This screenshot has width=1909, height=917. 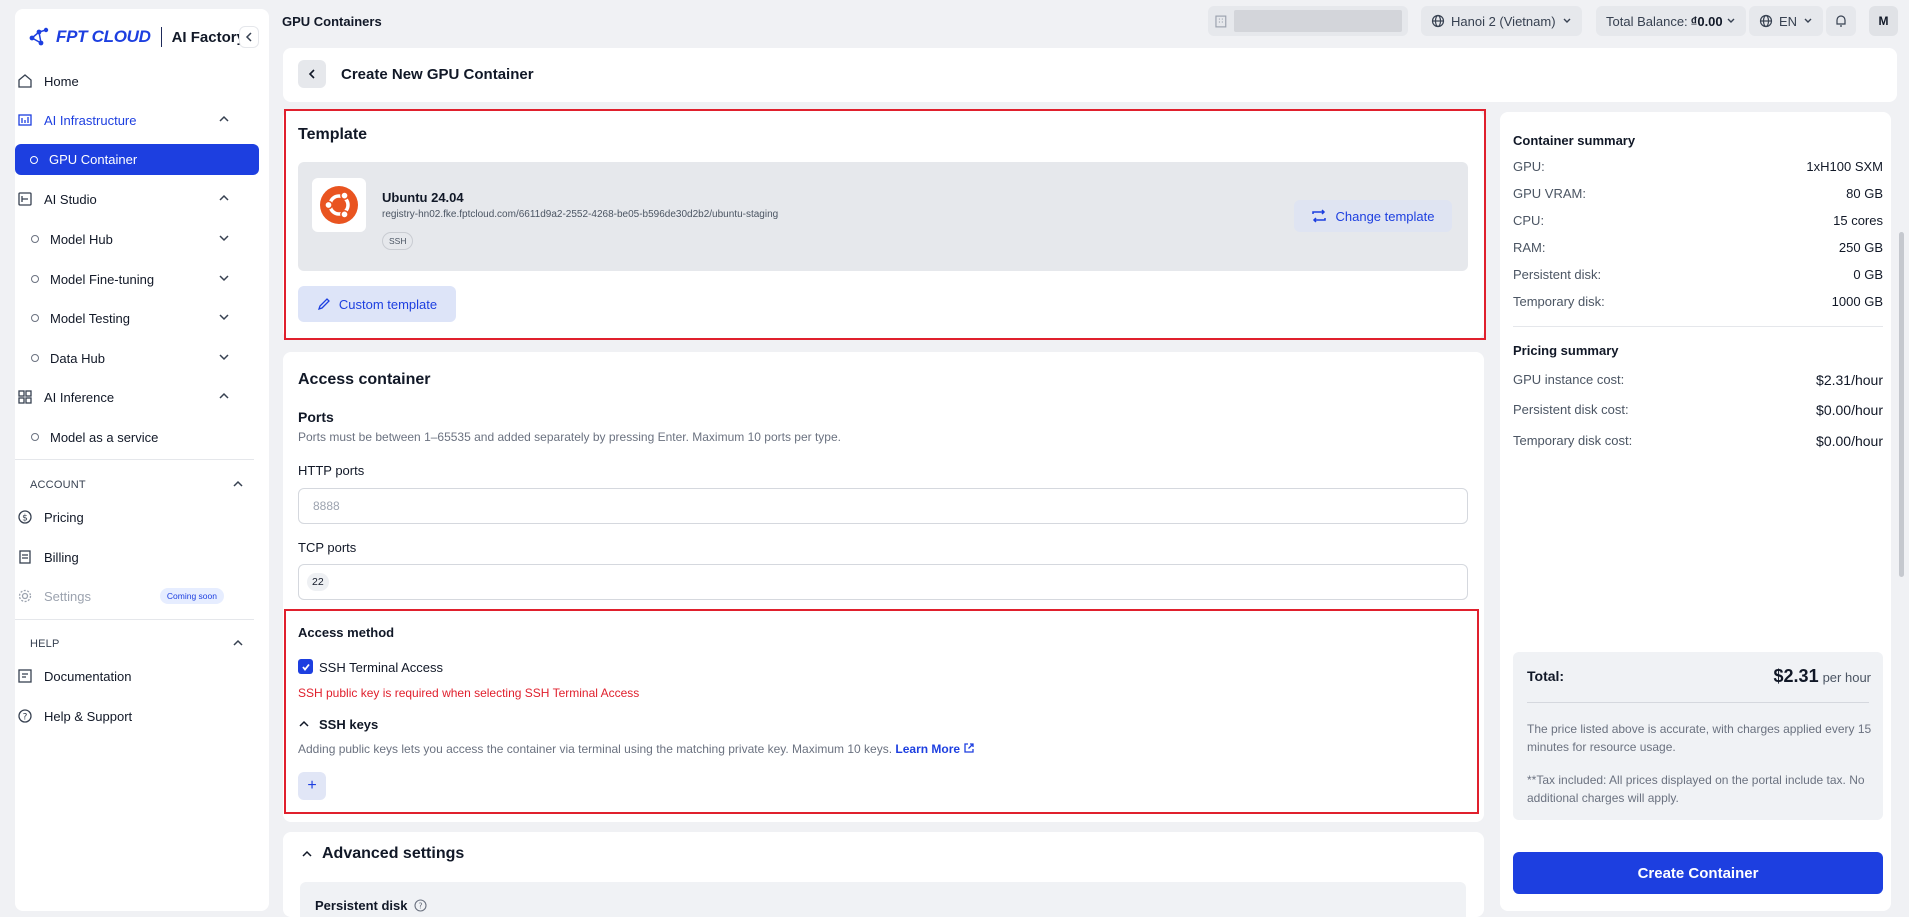 What do you see at coordinates (81, 239) in the screenshot?
I see `sidebar-item-label: Model Hub` at bounding box center [81, 239].